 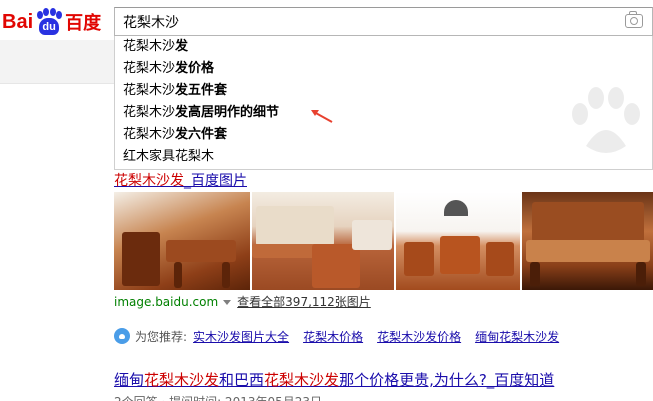 I want to click on recommend-link: 花梨木沙发价格, so click(x=419, y=336).